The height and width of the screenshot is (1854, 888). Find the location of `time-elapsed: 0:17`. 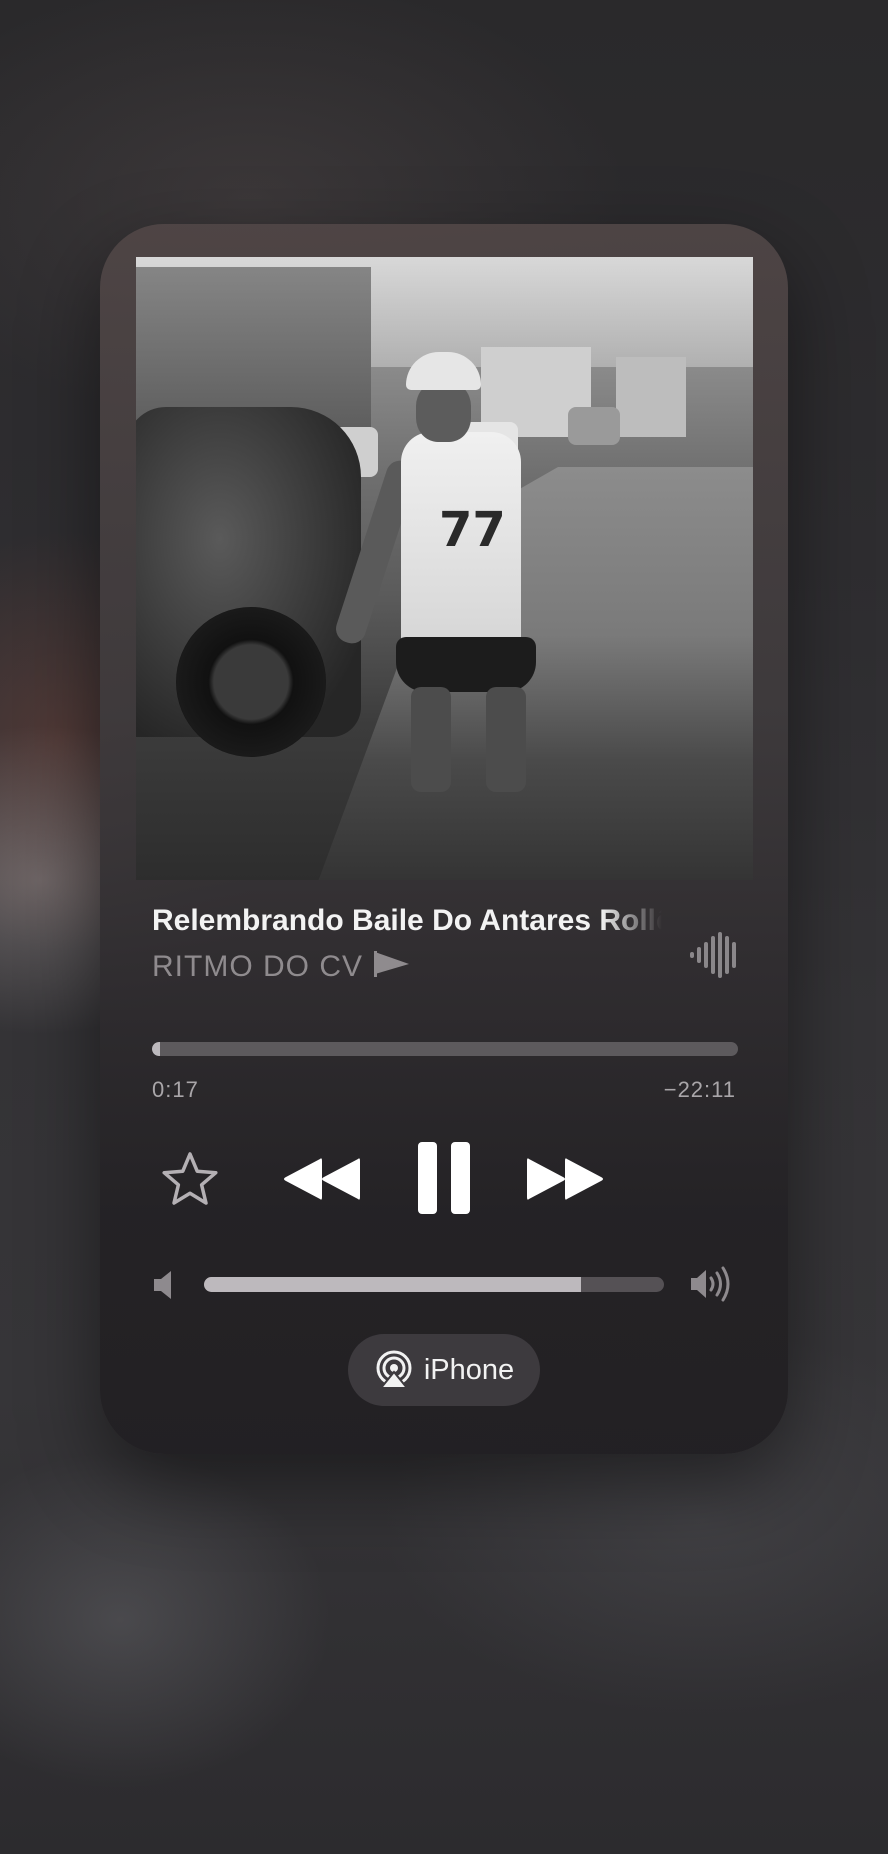

time-elapsed: 0:17 is located at coordinates (175, 1089).